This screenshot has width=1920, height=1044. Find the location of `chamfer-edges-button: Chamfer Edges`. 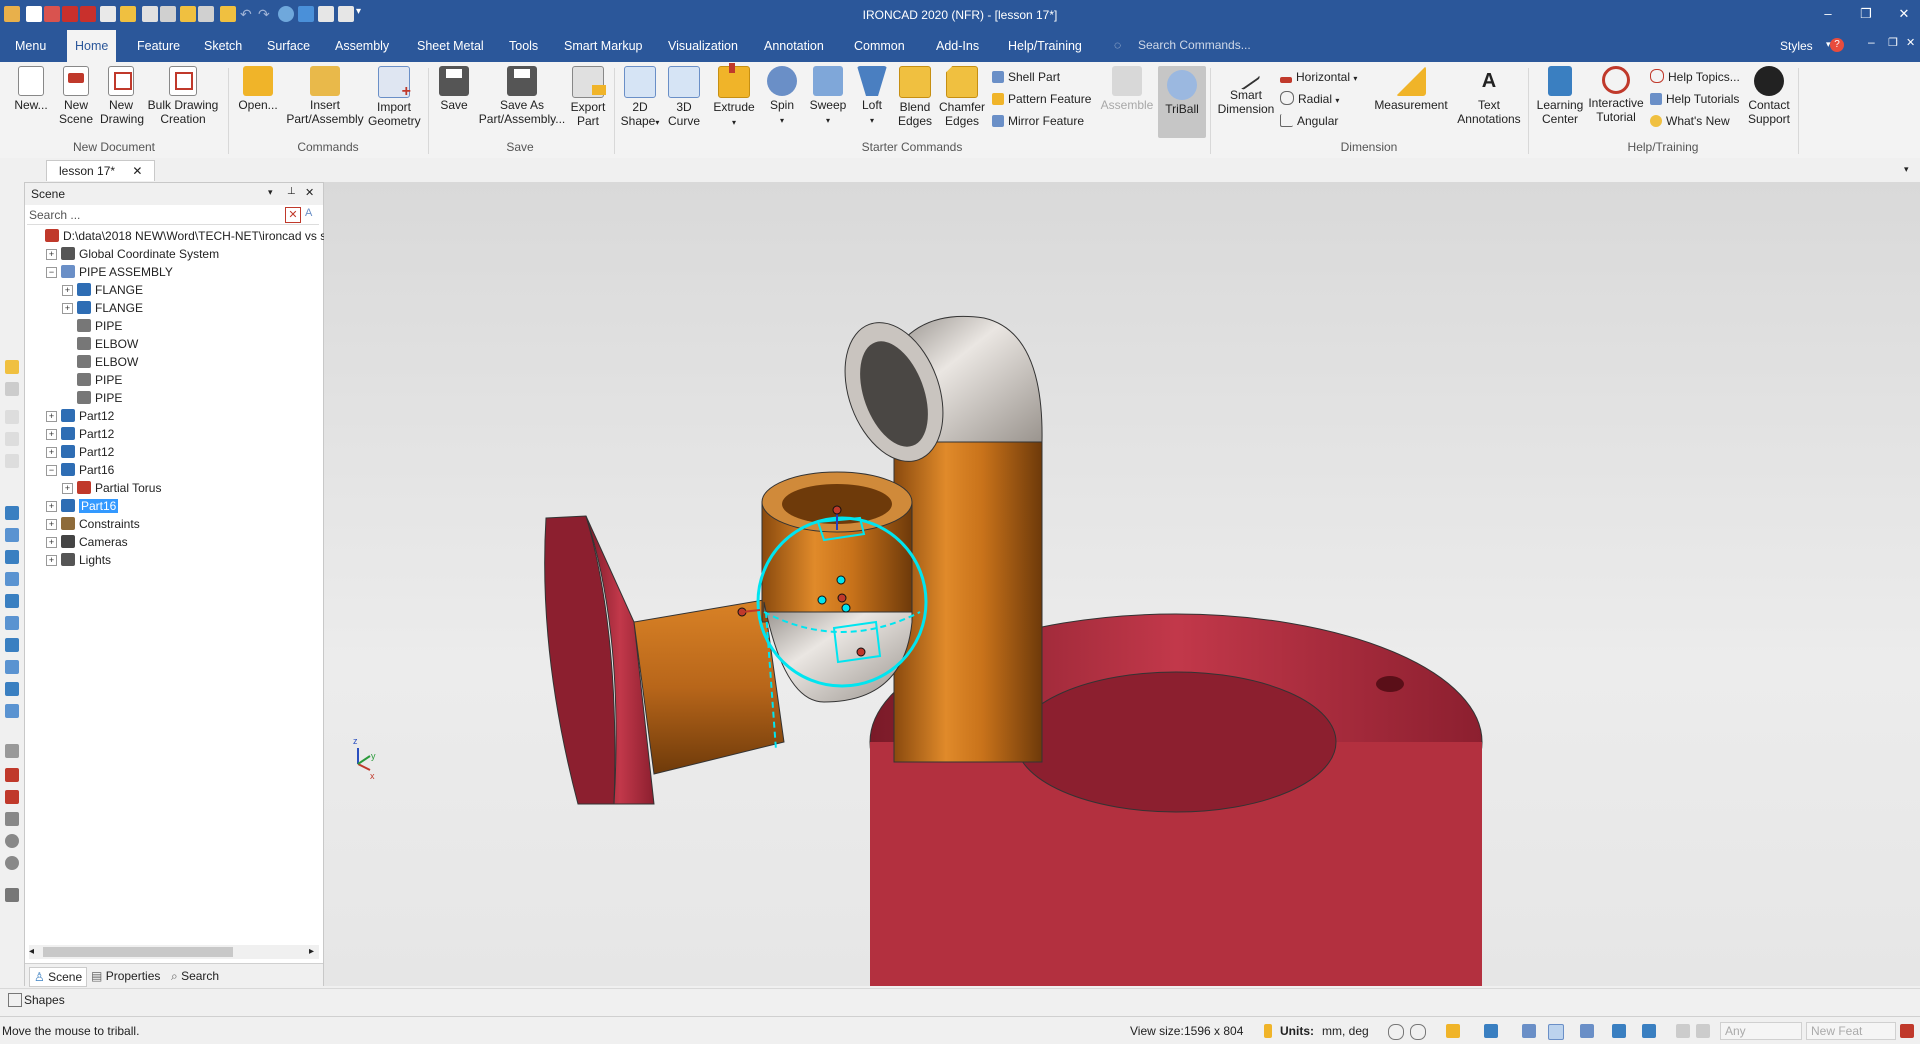

chamfer-edges-button: Chamfer Edges is located at coordinates (962, 97).